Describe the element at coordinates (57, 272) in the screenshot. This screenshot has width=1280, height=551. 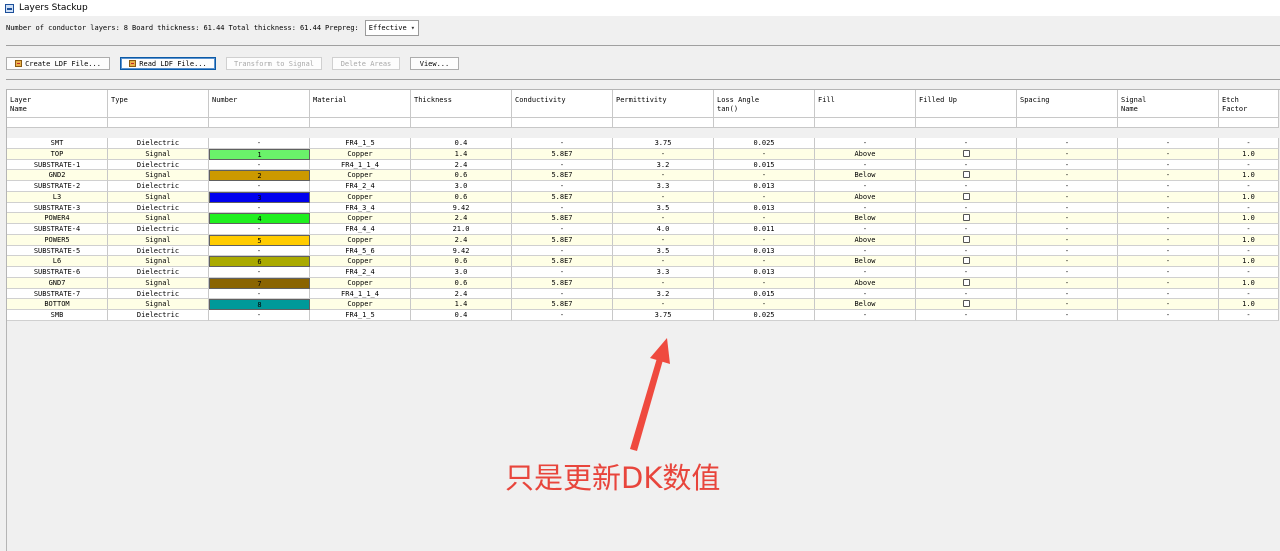
I see `cell-name: SUBSTRATE-6` at that location.